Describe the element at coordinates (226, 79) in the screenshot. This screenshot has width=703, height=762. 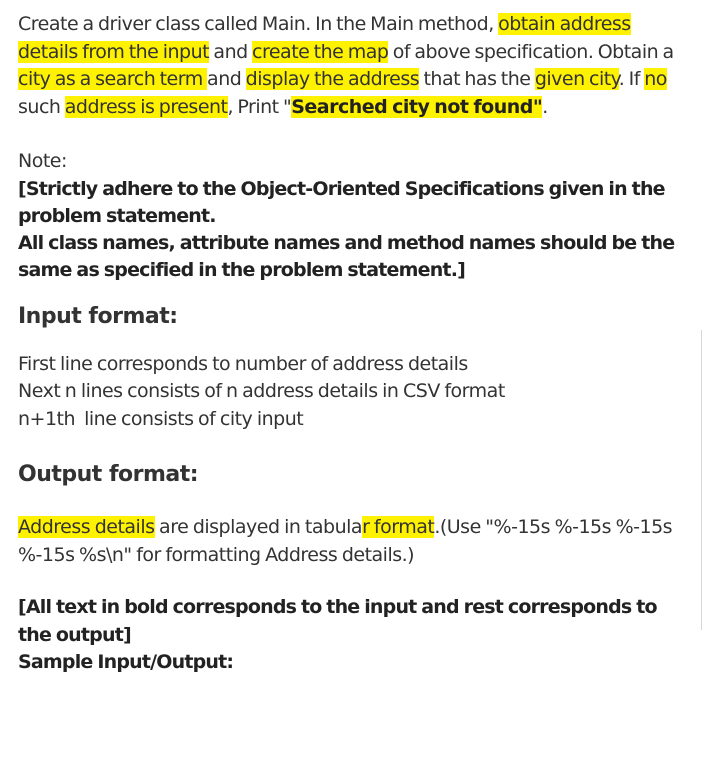
I see `intro-text-4: and` at that location.